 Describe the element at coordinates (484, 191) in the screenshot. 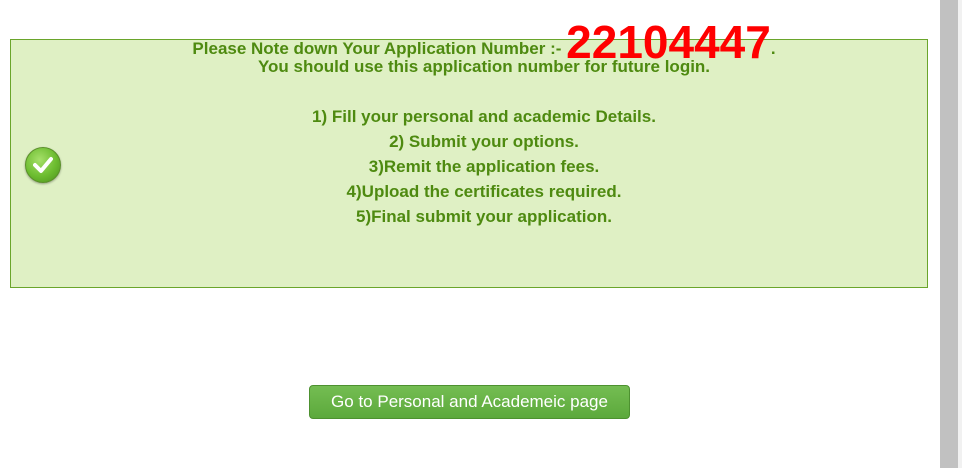

I see `step-item-4: 4)Upload the certificates required.` at that location.